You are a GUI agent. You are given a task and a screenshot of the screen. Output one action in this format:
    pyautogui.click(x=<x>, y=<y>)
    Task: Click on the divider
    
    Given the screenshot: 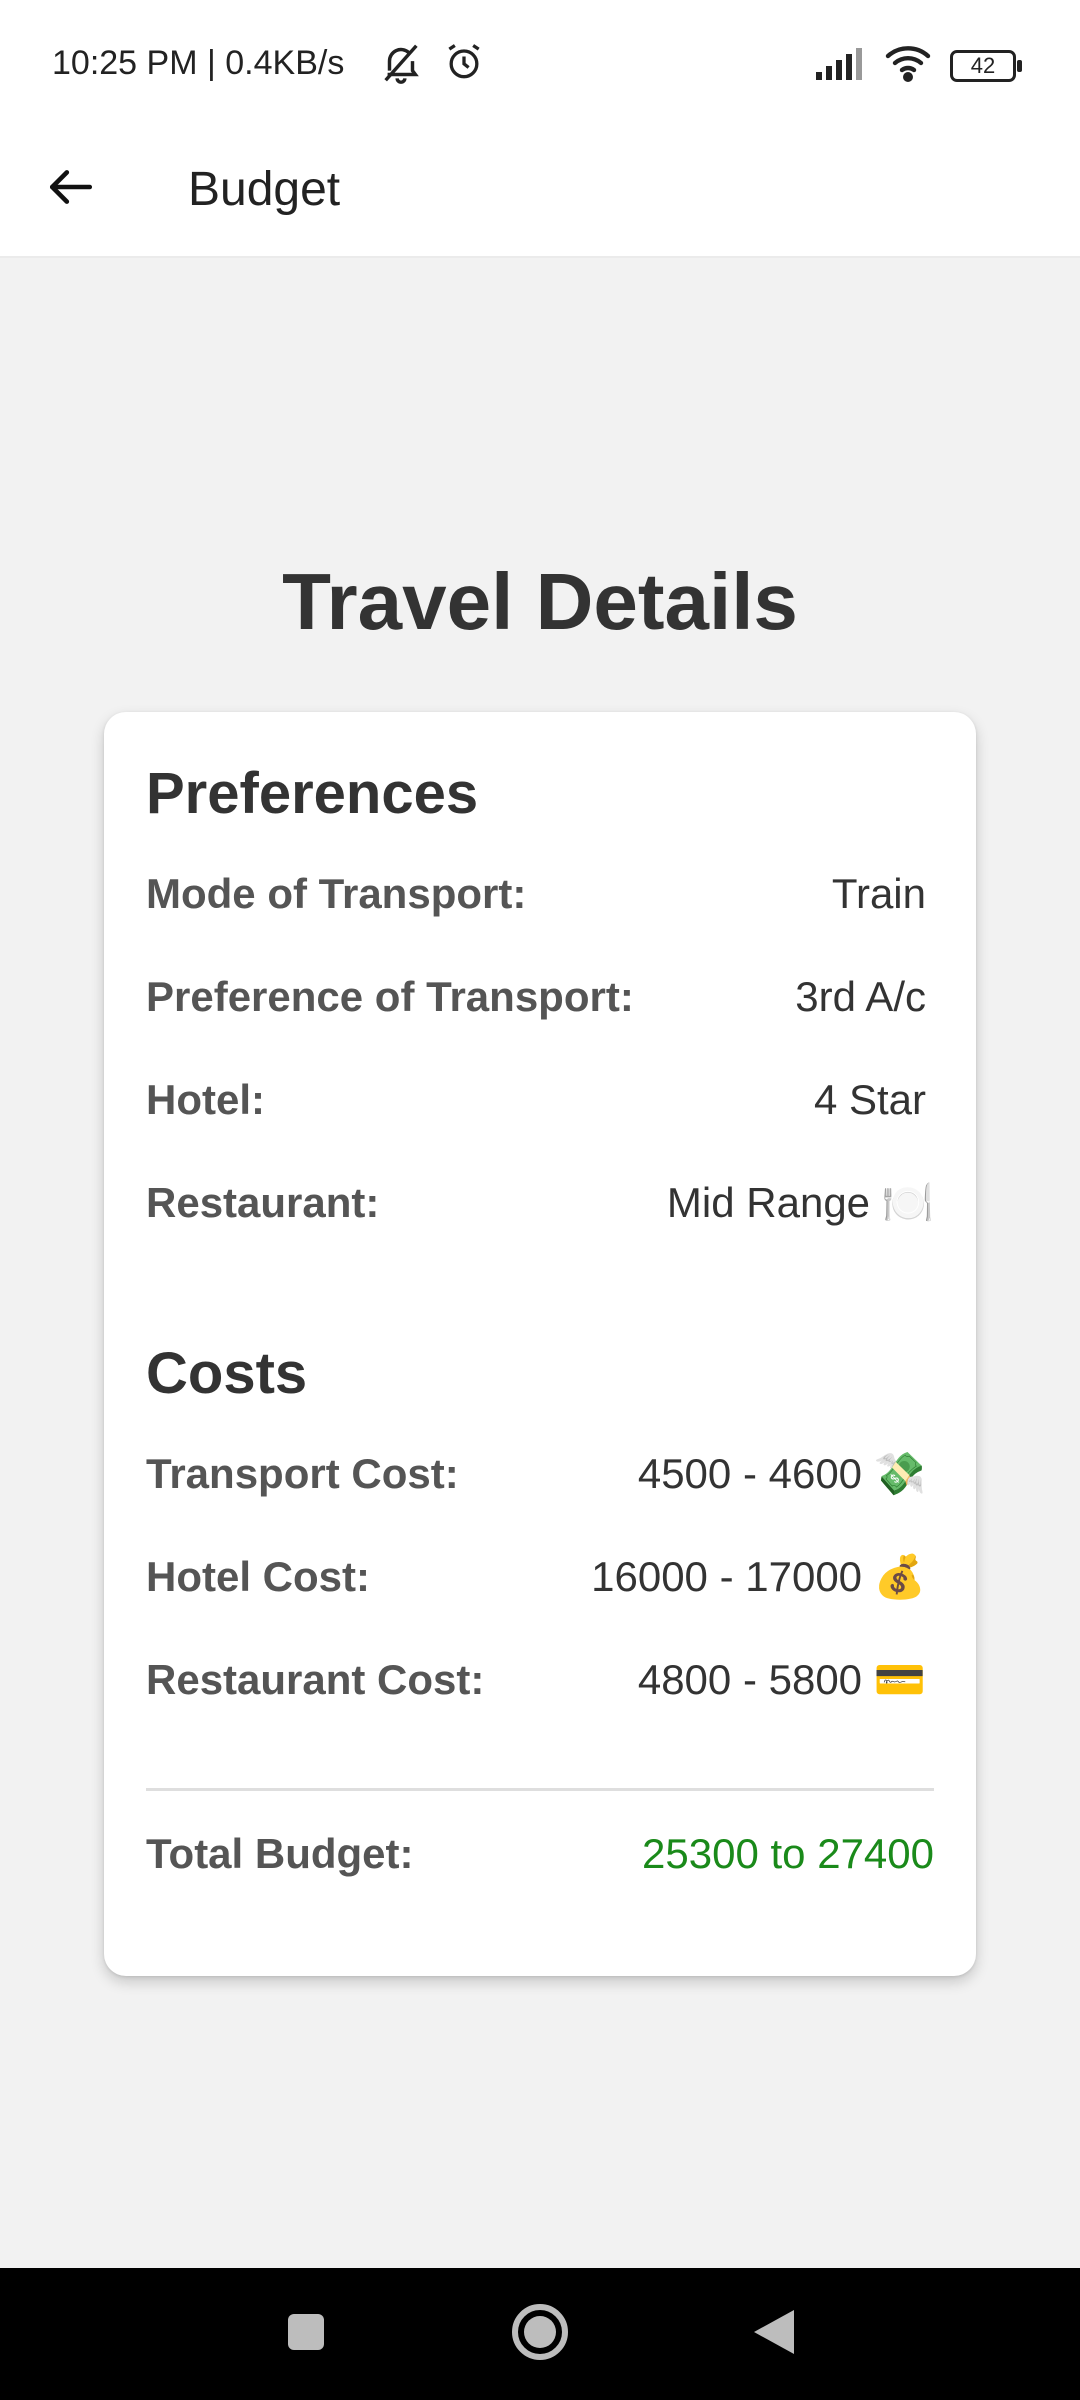 What is the action you would take?
    pyautogui.click(x=540, y=1789)
    